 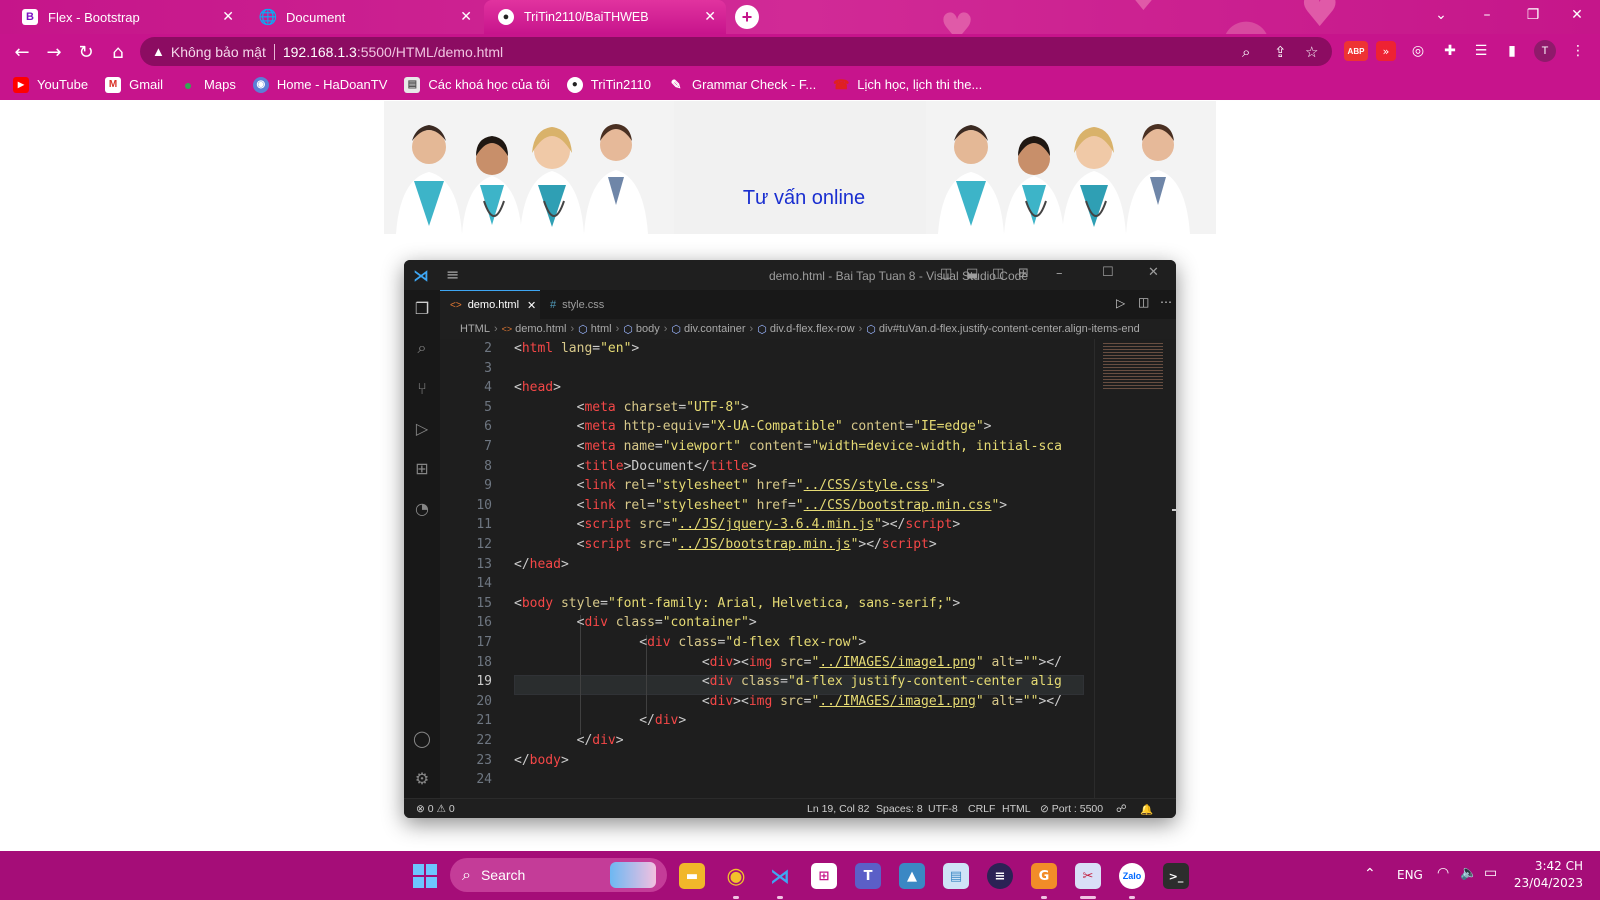 What do you see at coordinates (1577, 15) in the screenshot?
I see `close-window-button: ✕` at bounding box center [1577, 15].